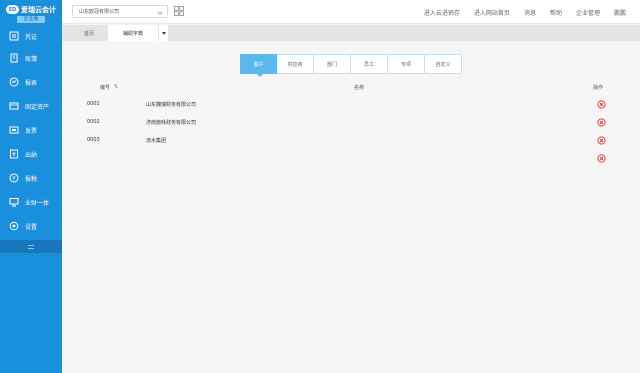 The image size is (640, 373). What do you see at coordinates (14, 202) in the screenshot?
I see `business-finance-icon` at bounding box center [14, 202].